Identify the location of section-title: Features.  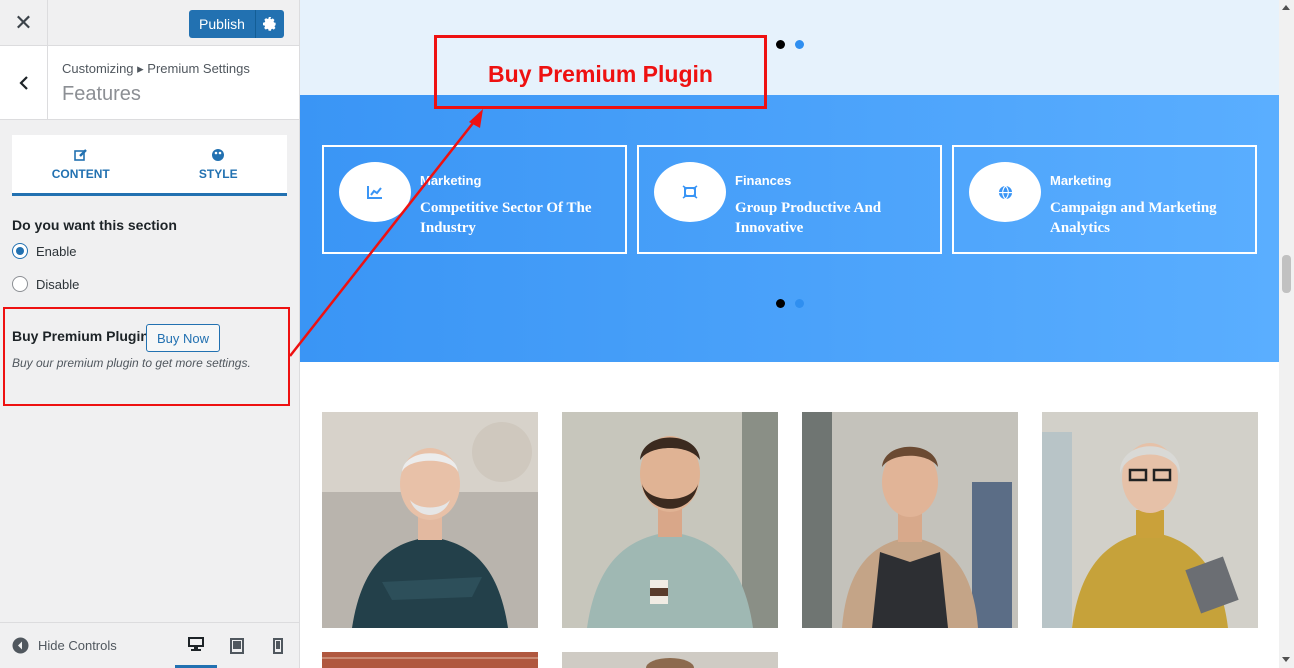
(101, 94).